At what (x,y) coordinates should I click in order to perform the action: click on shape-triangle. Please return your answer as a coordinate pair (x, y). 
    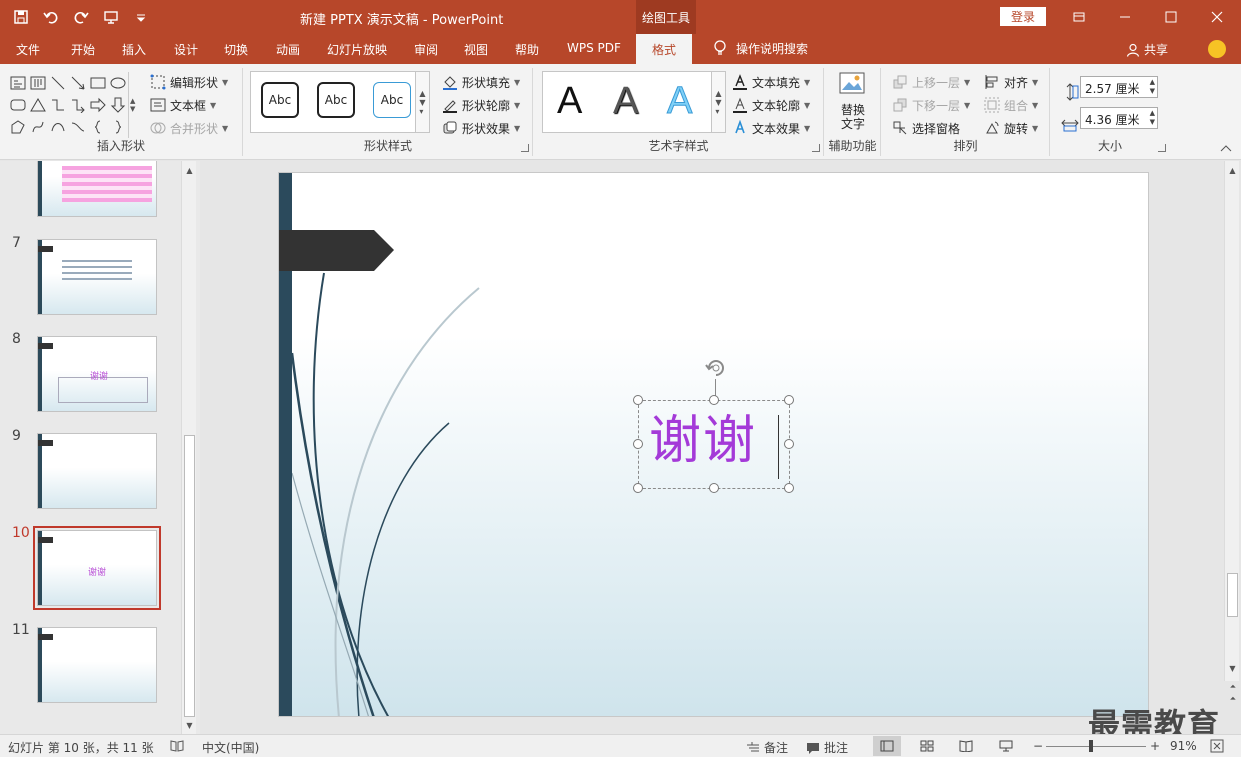
    Looking at the image, I should click on (38, 105).